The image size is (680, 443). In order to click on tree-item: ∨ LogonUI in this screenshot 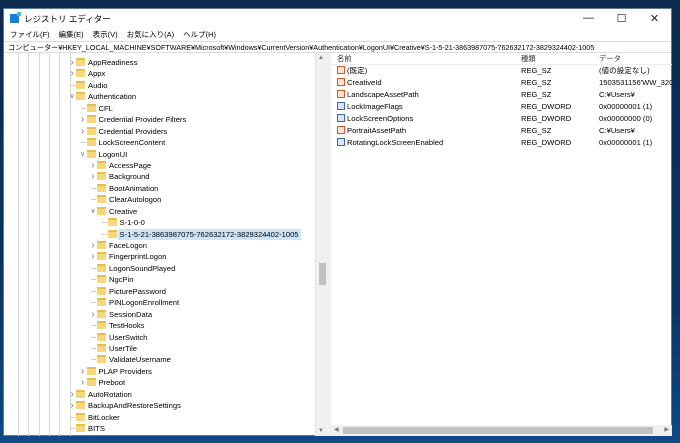, I will do `click(159, 154)`.